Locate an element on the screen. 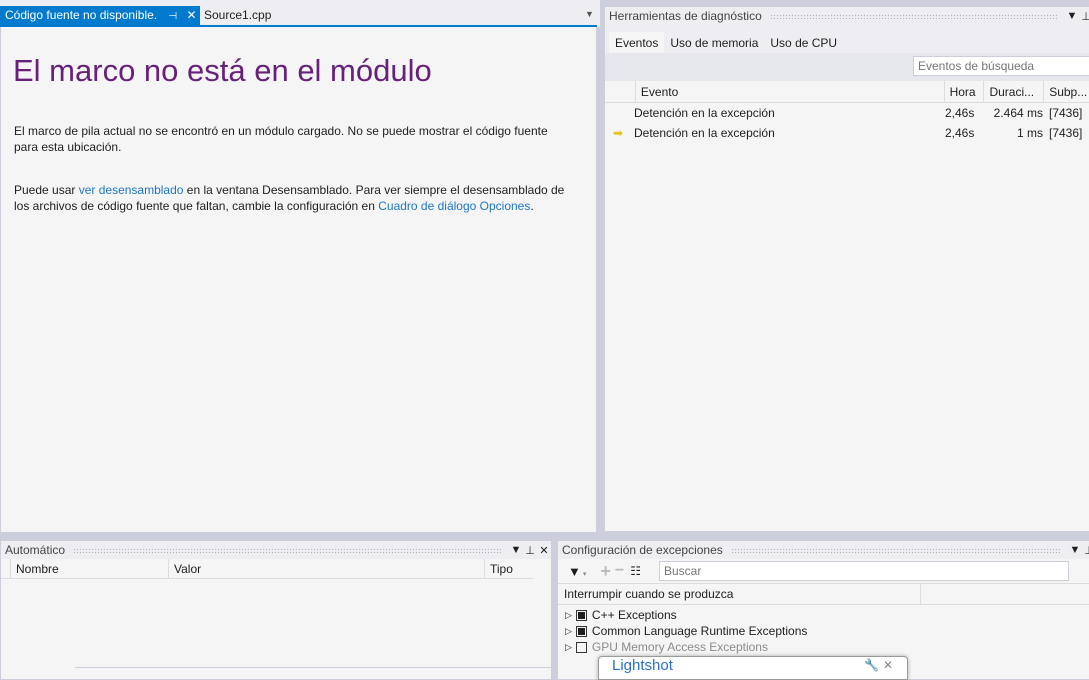 The height and width of the screenshot is (680, 1089). panel-title: Automático is located at coordinates (35, 550).